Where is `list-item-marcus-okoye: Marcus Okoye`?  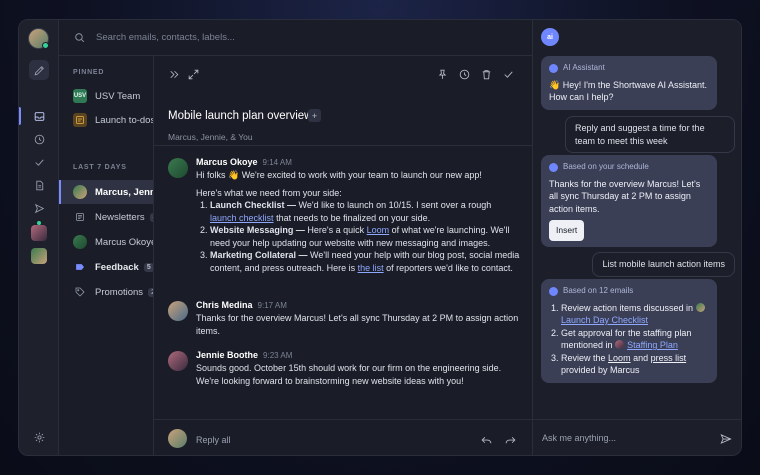 list-item-marcus-okoye: Marcus Okoye is located at coordinates (106, 242).